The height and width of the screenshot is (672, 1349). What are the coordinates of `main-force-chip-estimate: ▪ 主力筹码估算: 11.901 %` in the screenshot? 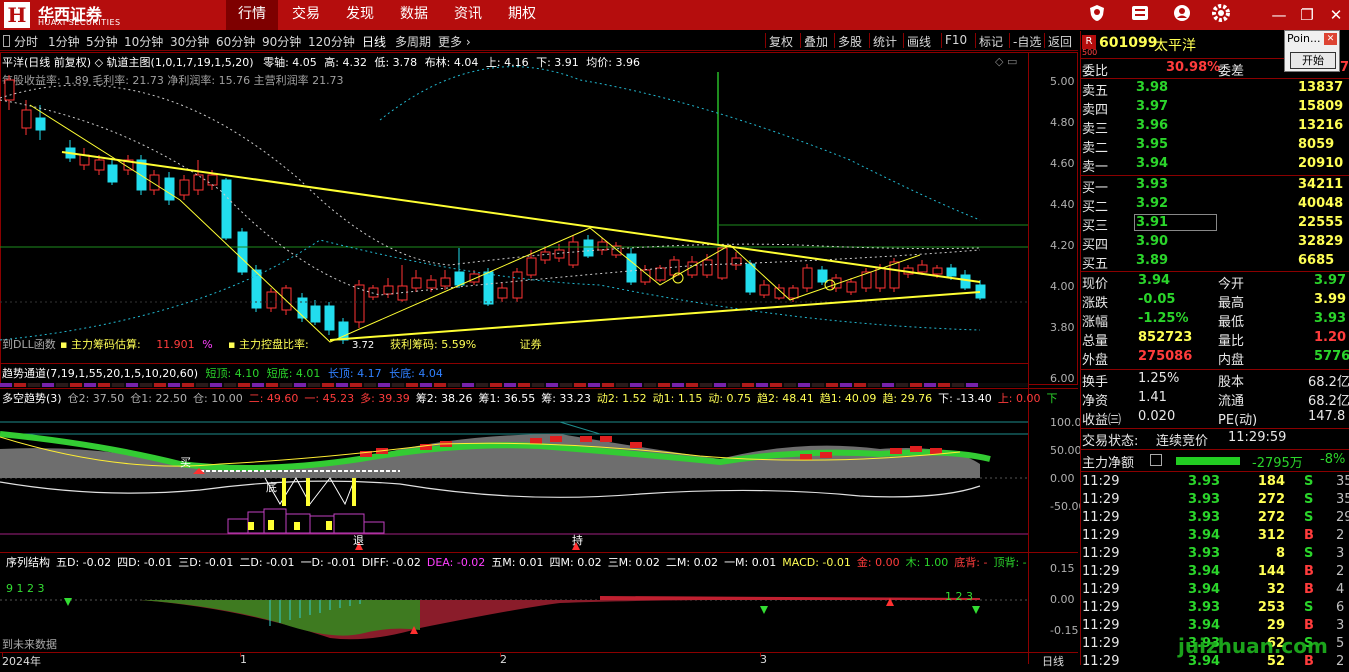 It's located at (136, 344).